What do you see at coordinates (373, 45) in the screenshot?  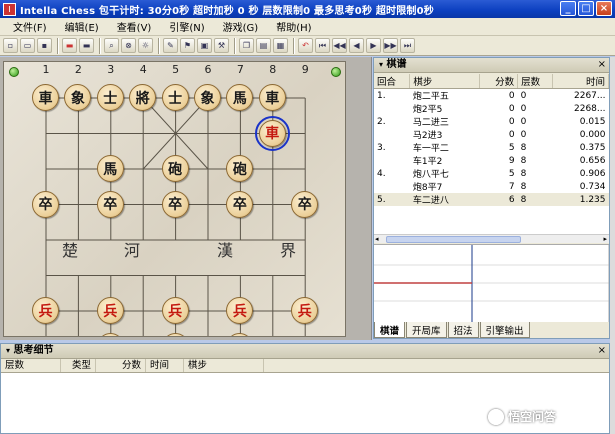 I see `forward-icon: ▶` at bounding box center [373, 45].